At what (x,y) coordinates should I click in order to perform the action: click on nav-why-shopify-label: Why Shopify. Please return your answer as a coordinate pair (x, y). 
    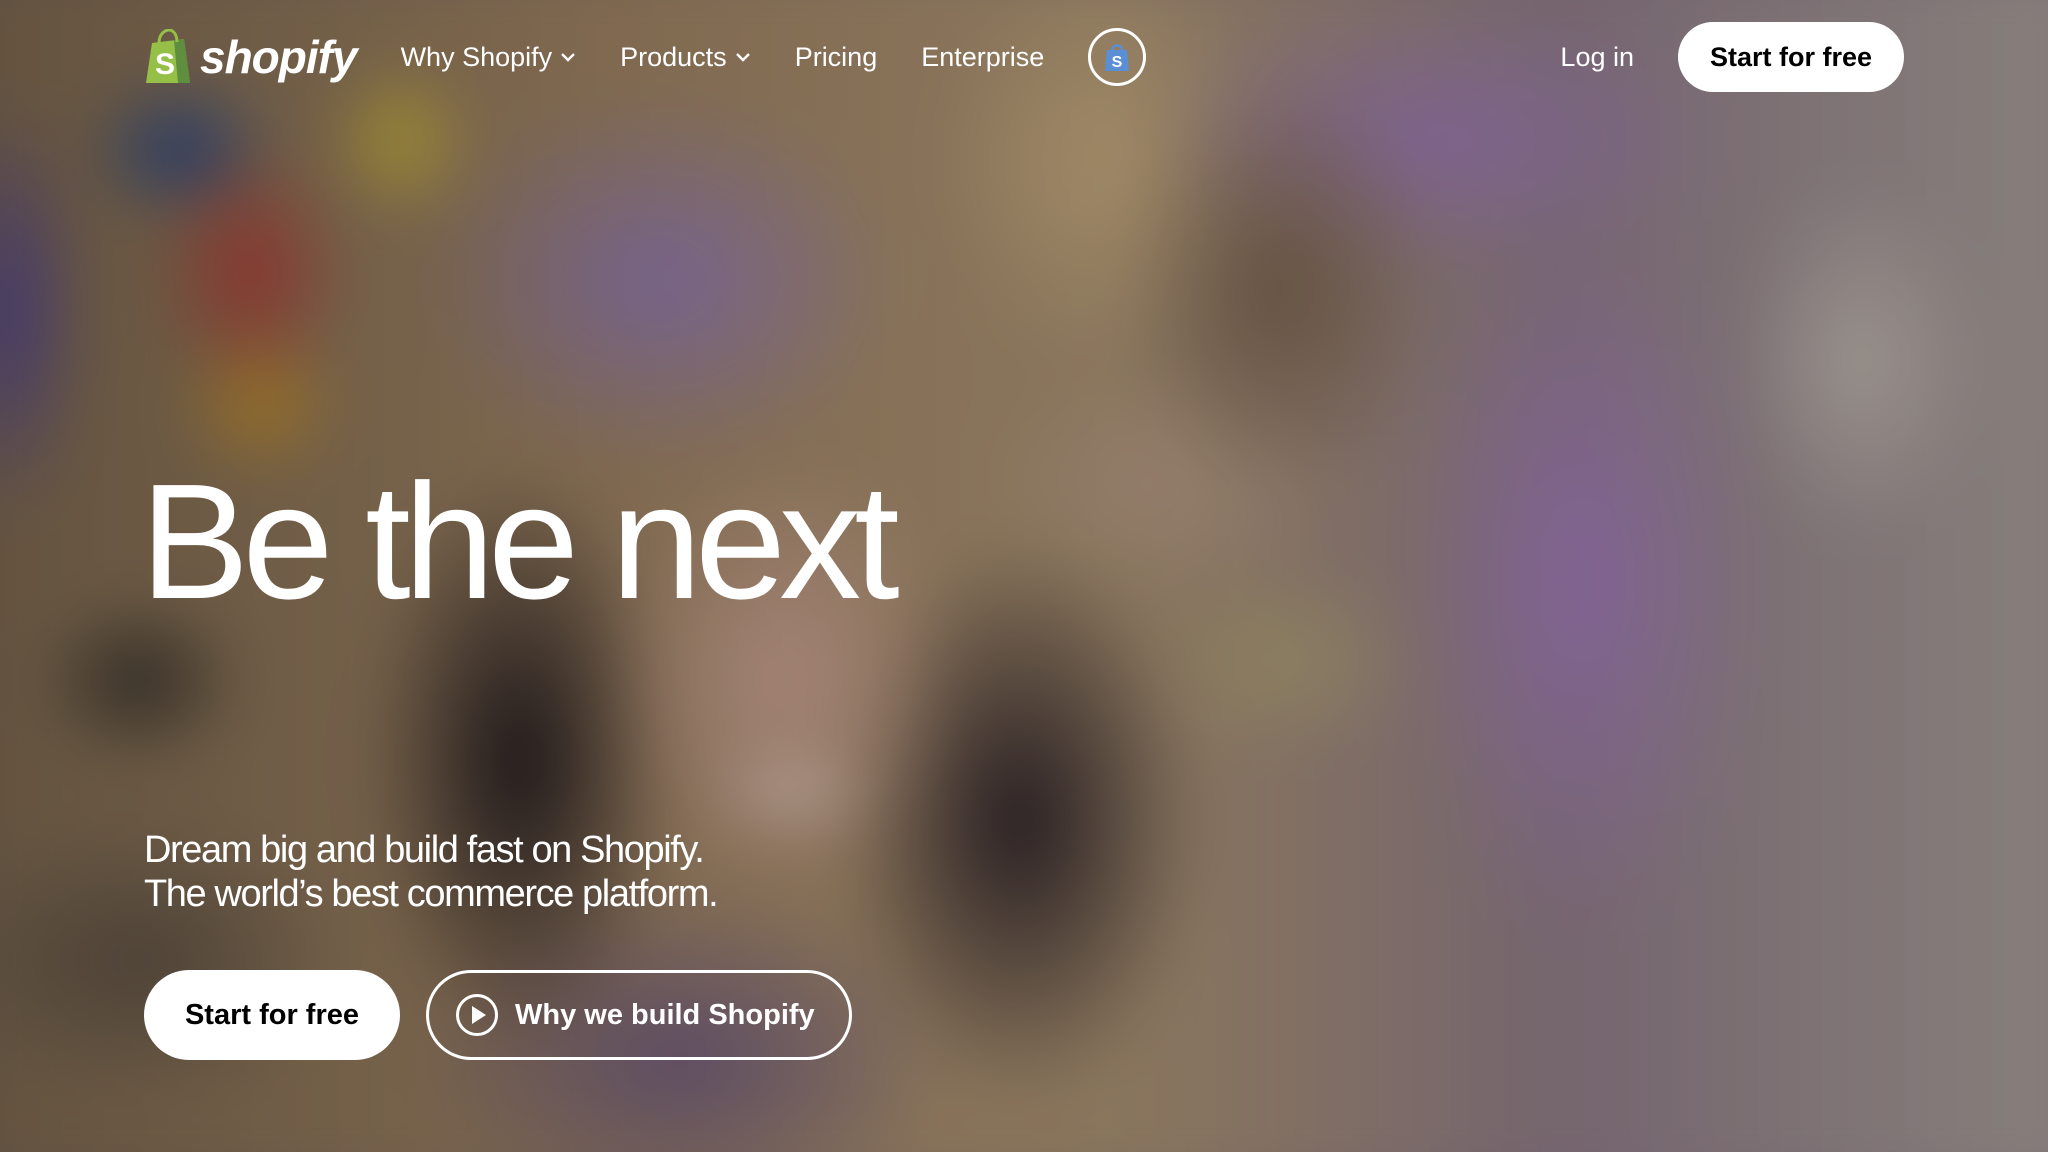
    Looking at the image, I should click on (476, 56).